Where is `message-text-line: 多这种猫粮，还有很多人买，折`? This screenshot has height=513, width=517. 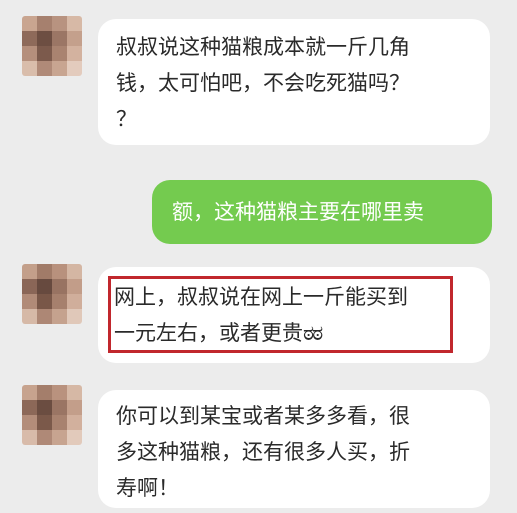
message-text-line: 多这种猫粮，还有很多人买，折 is located at coordinates (263, 452).